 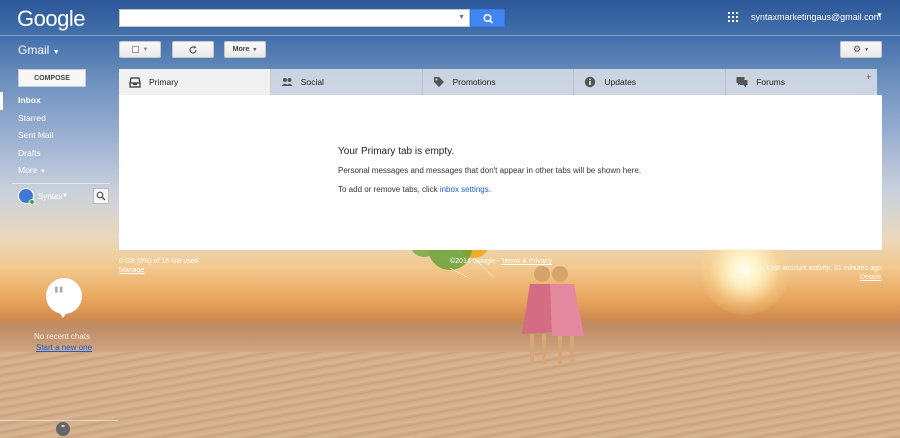 What do you see at coordinates (742, 82) in the screenshot?
I see `forum-icon` at bounding box center [742, 82].